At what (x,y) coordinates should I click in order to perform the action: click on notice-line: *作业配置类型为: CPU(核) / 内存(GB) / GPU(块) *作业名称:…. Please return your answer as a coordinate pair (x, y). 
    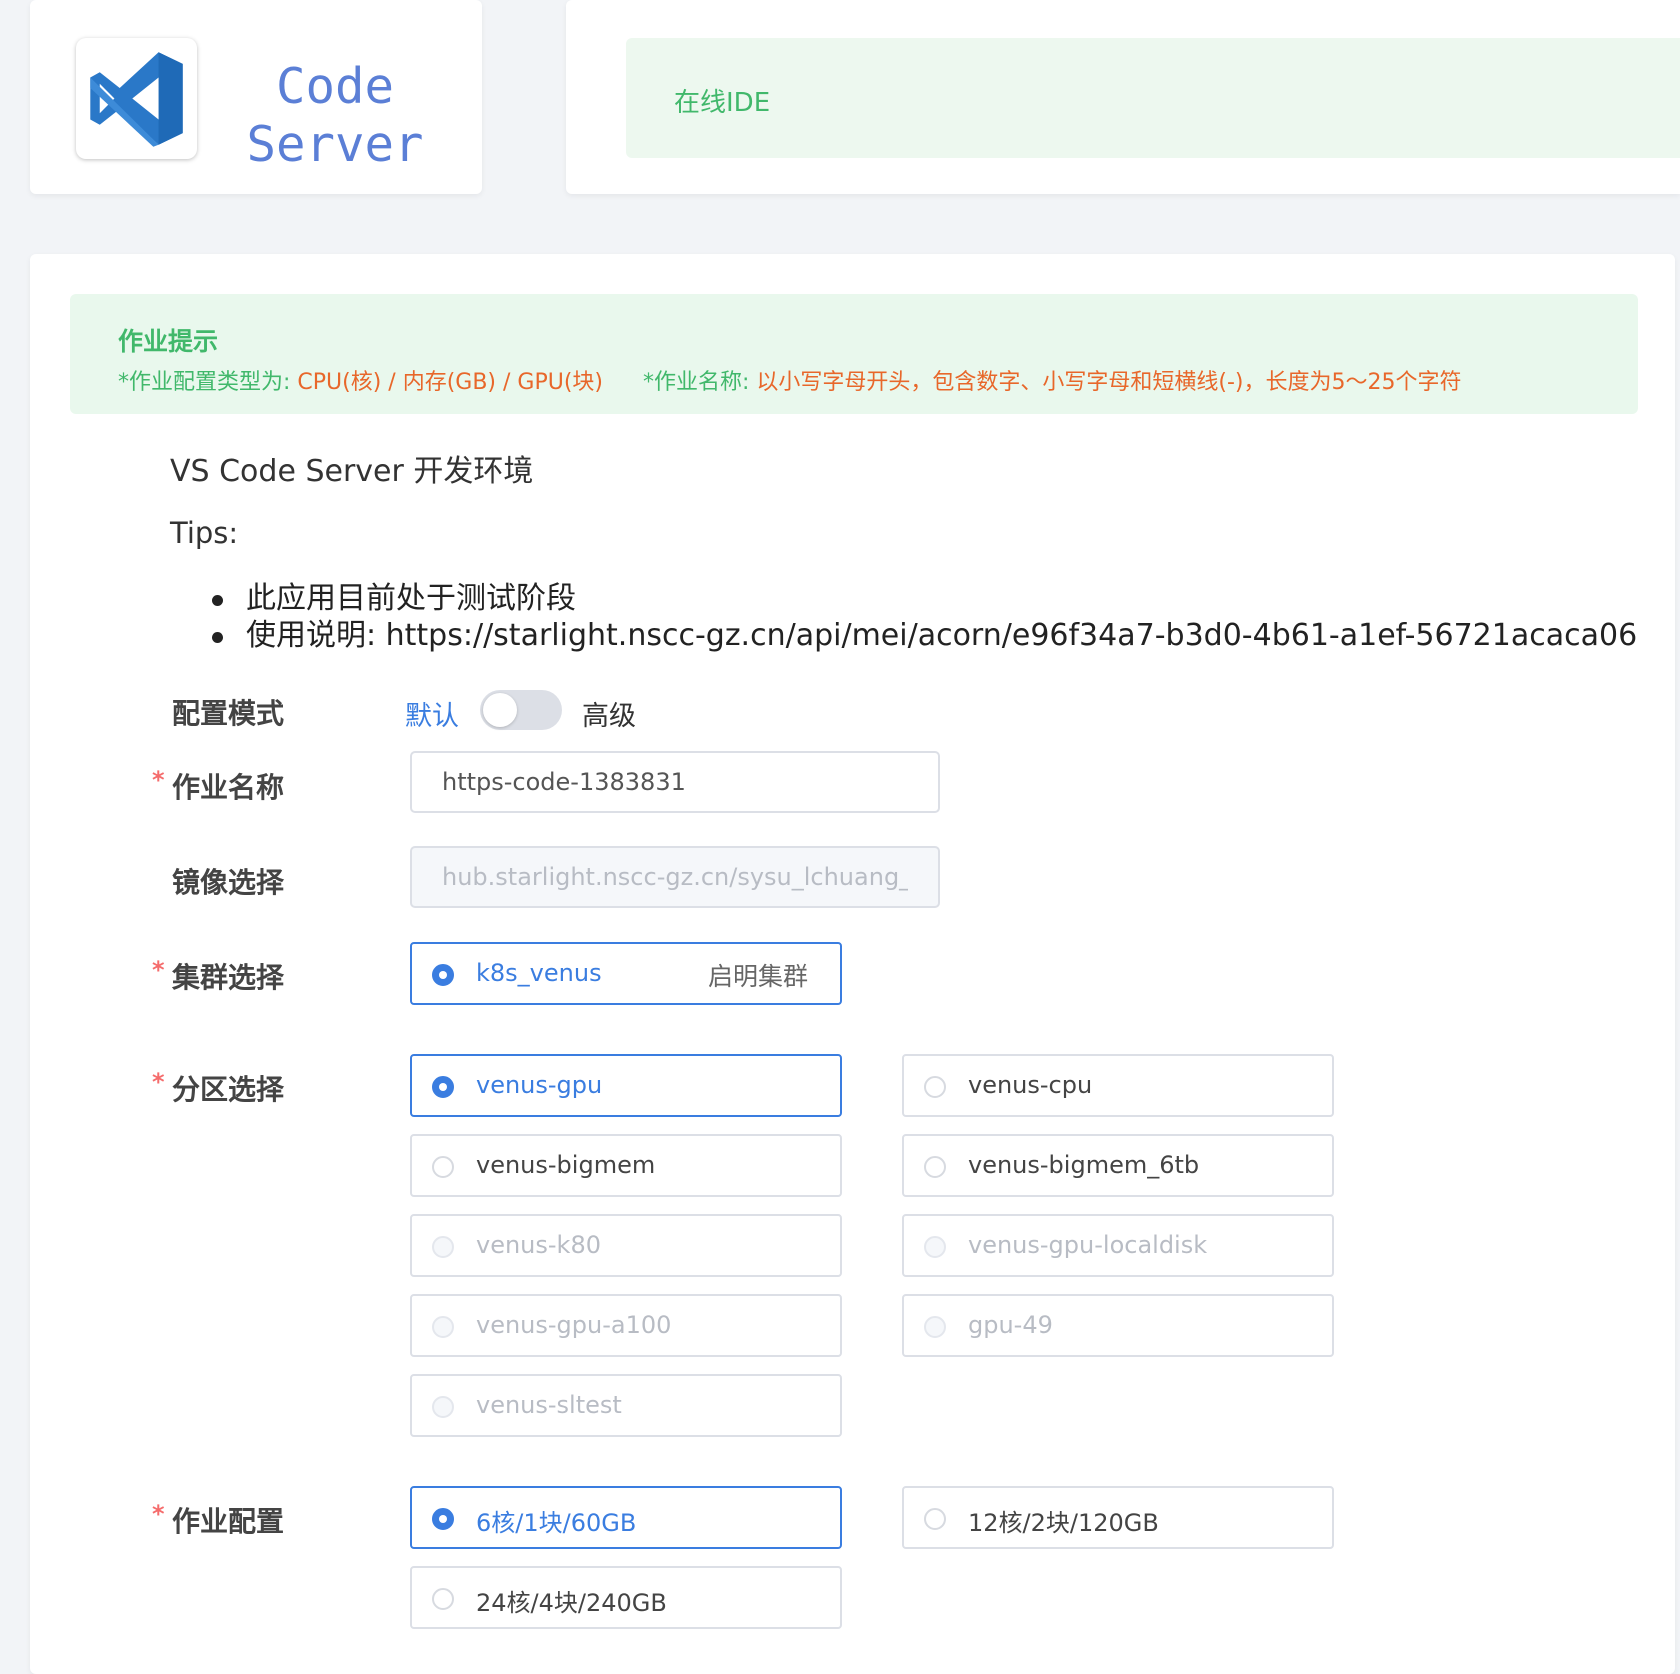
    Looking at the image, I should click on (790, 380).